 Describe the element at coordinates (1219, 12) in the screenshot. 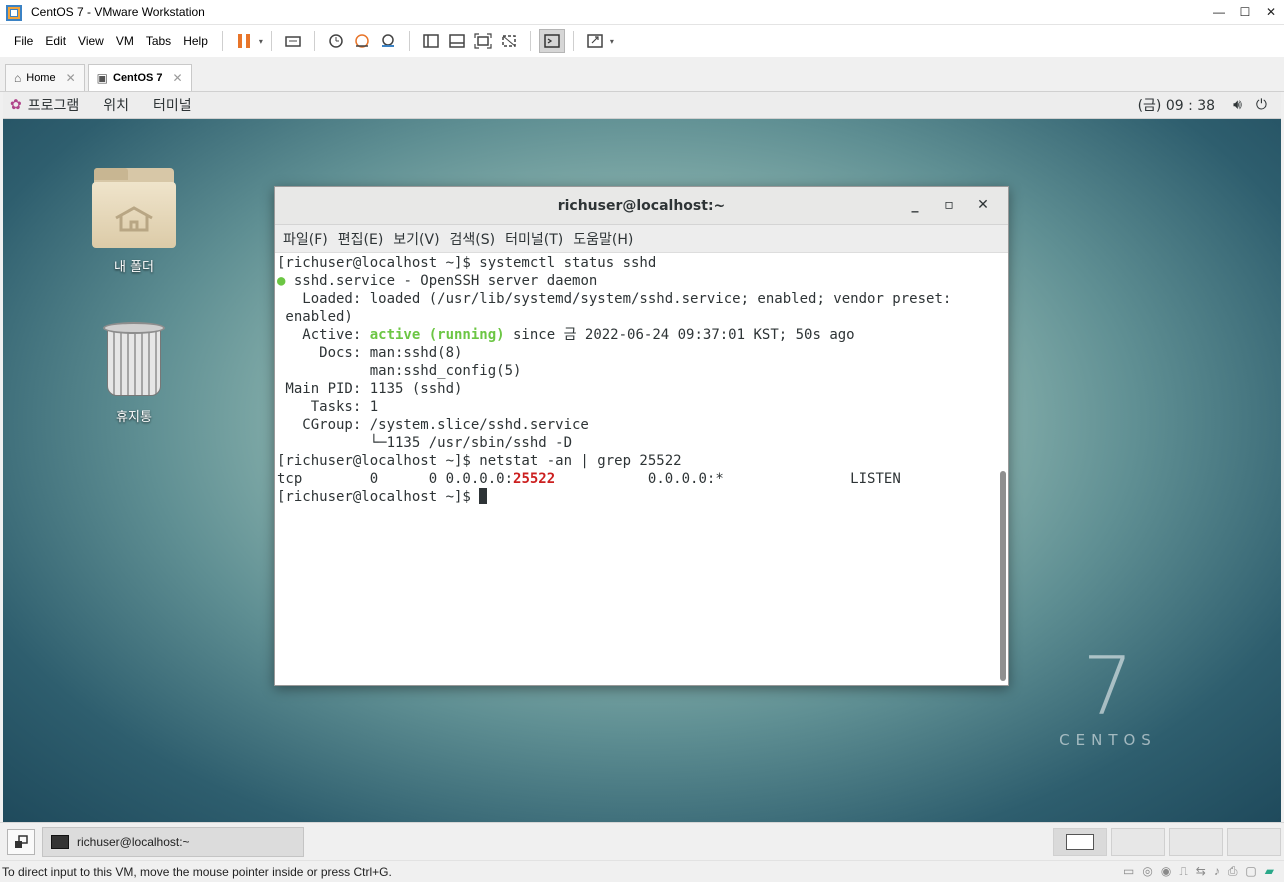

I see `minimize-button: —` at that location.